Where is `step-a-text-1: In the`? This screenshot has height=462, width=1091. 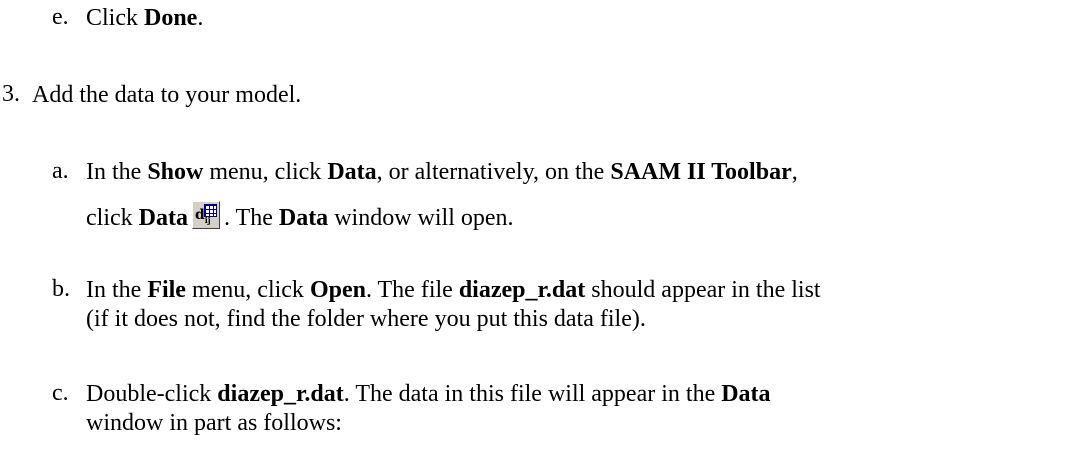
step-a-text-1: In the is located at coordinates (117, 172).